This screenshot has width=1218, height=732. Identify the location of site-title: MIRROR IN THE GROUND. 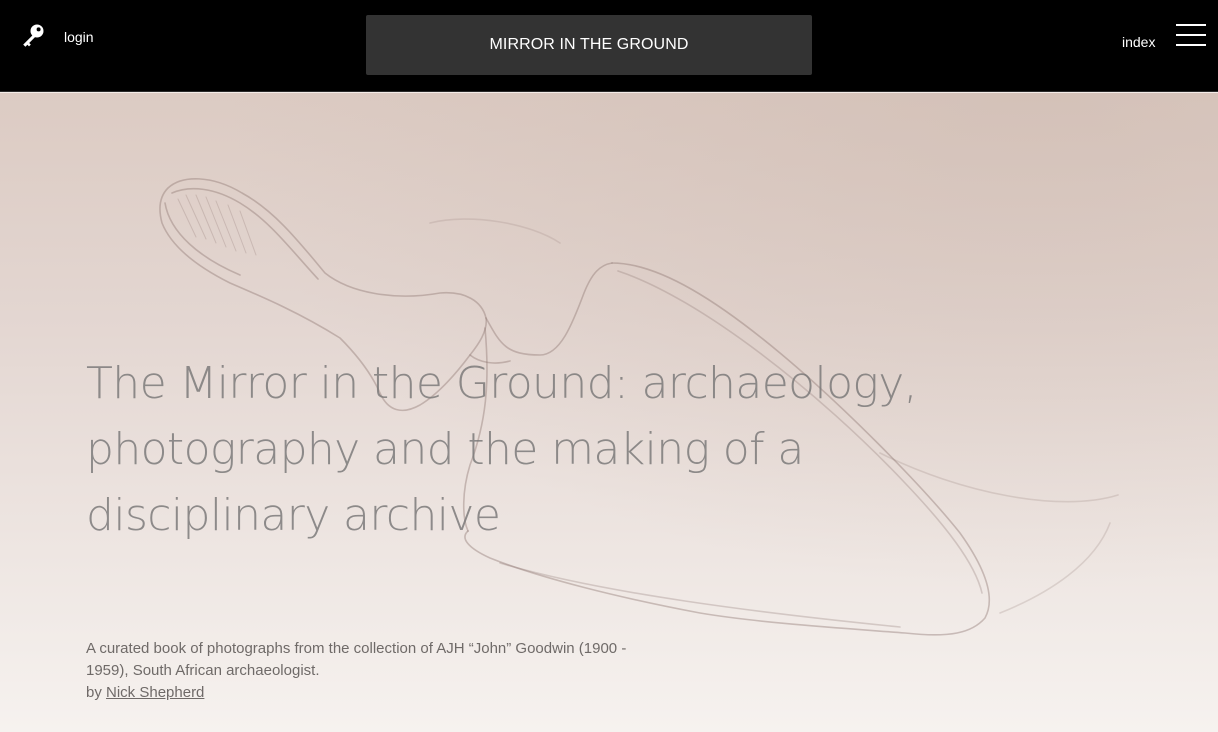
(589, 44).